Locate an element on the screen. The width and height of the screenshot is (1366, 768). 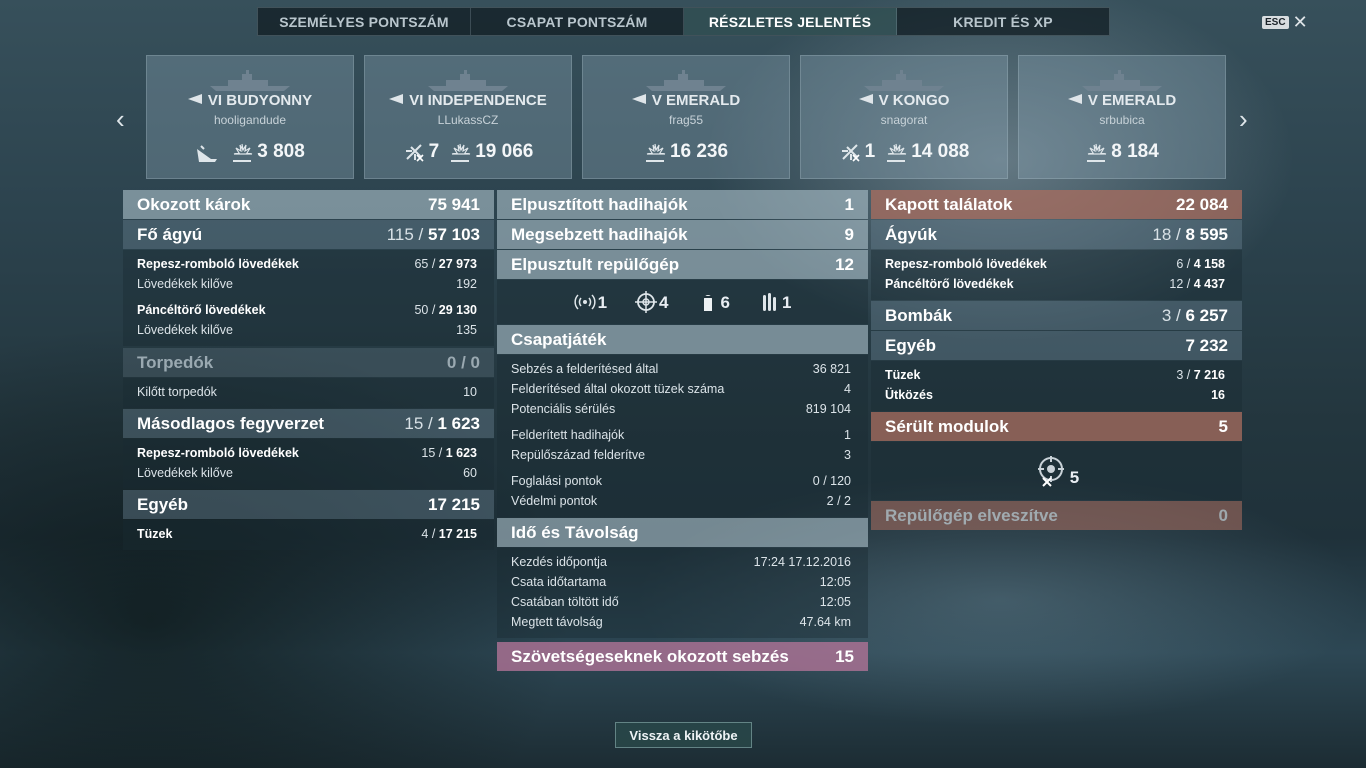
ship-name-label: VI BUDYONNY is located at coordinates (260, 100).